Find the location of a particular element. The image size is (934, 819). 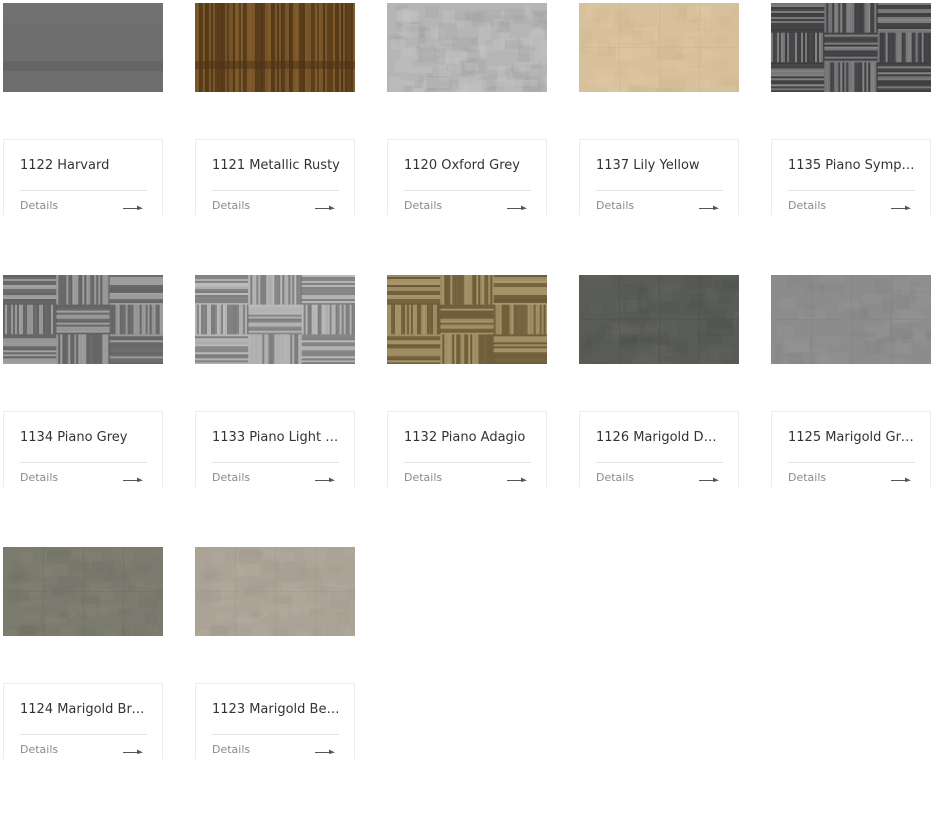

product-name: 1124 Marigold Brown is located at coordinates (84, 710).